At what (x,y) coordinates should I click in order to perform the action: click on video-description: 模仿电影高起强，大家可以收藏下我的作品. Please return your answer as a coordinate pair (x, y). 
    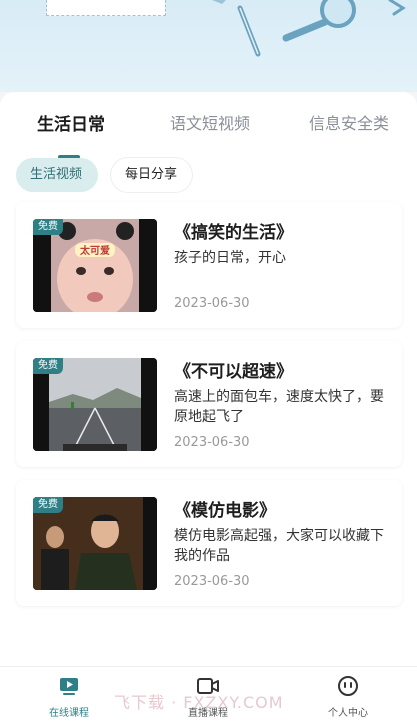
    Looking at the image, I should click on (279, 546).